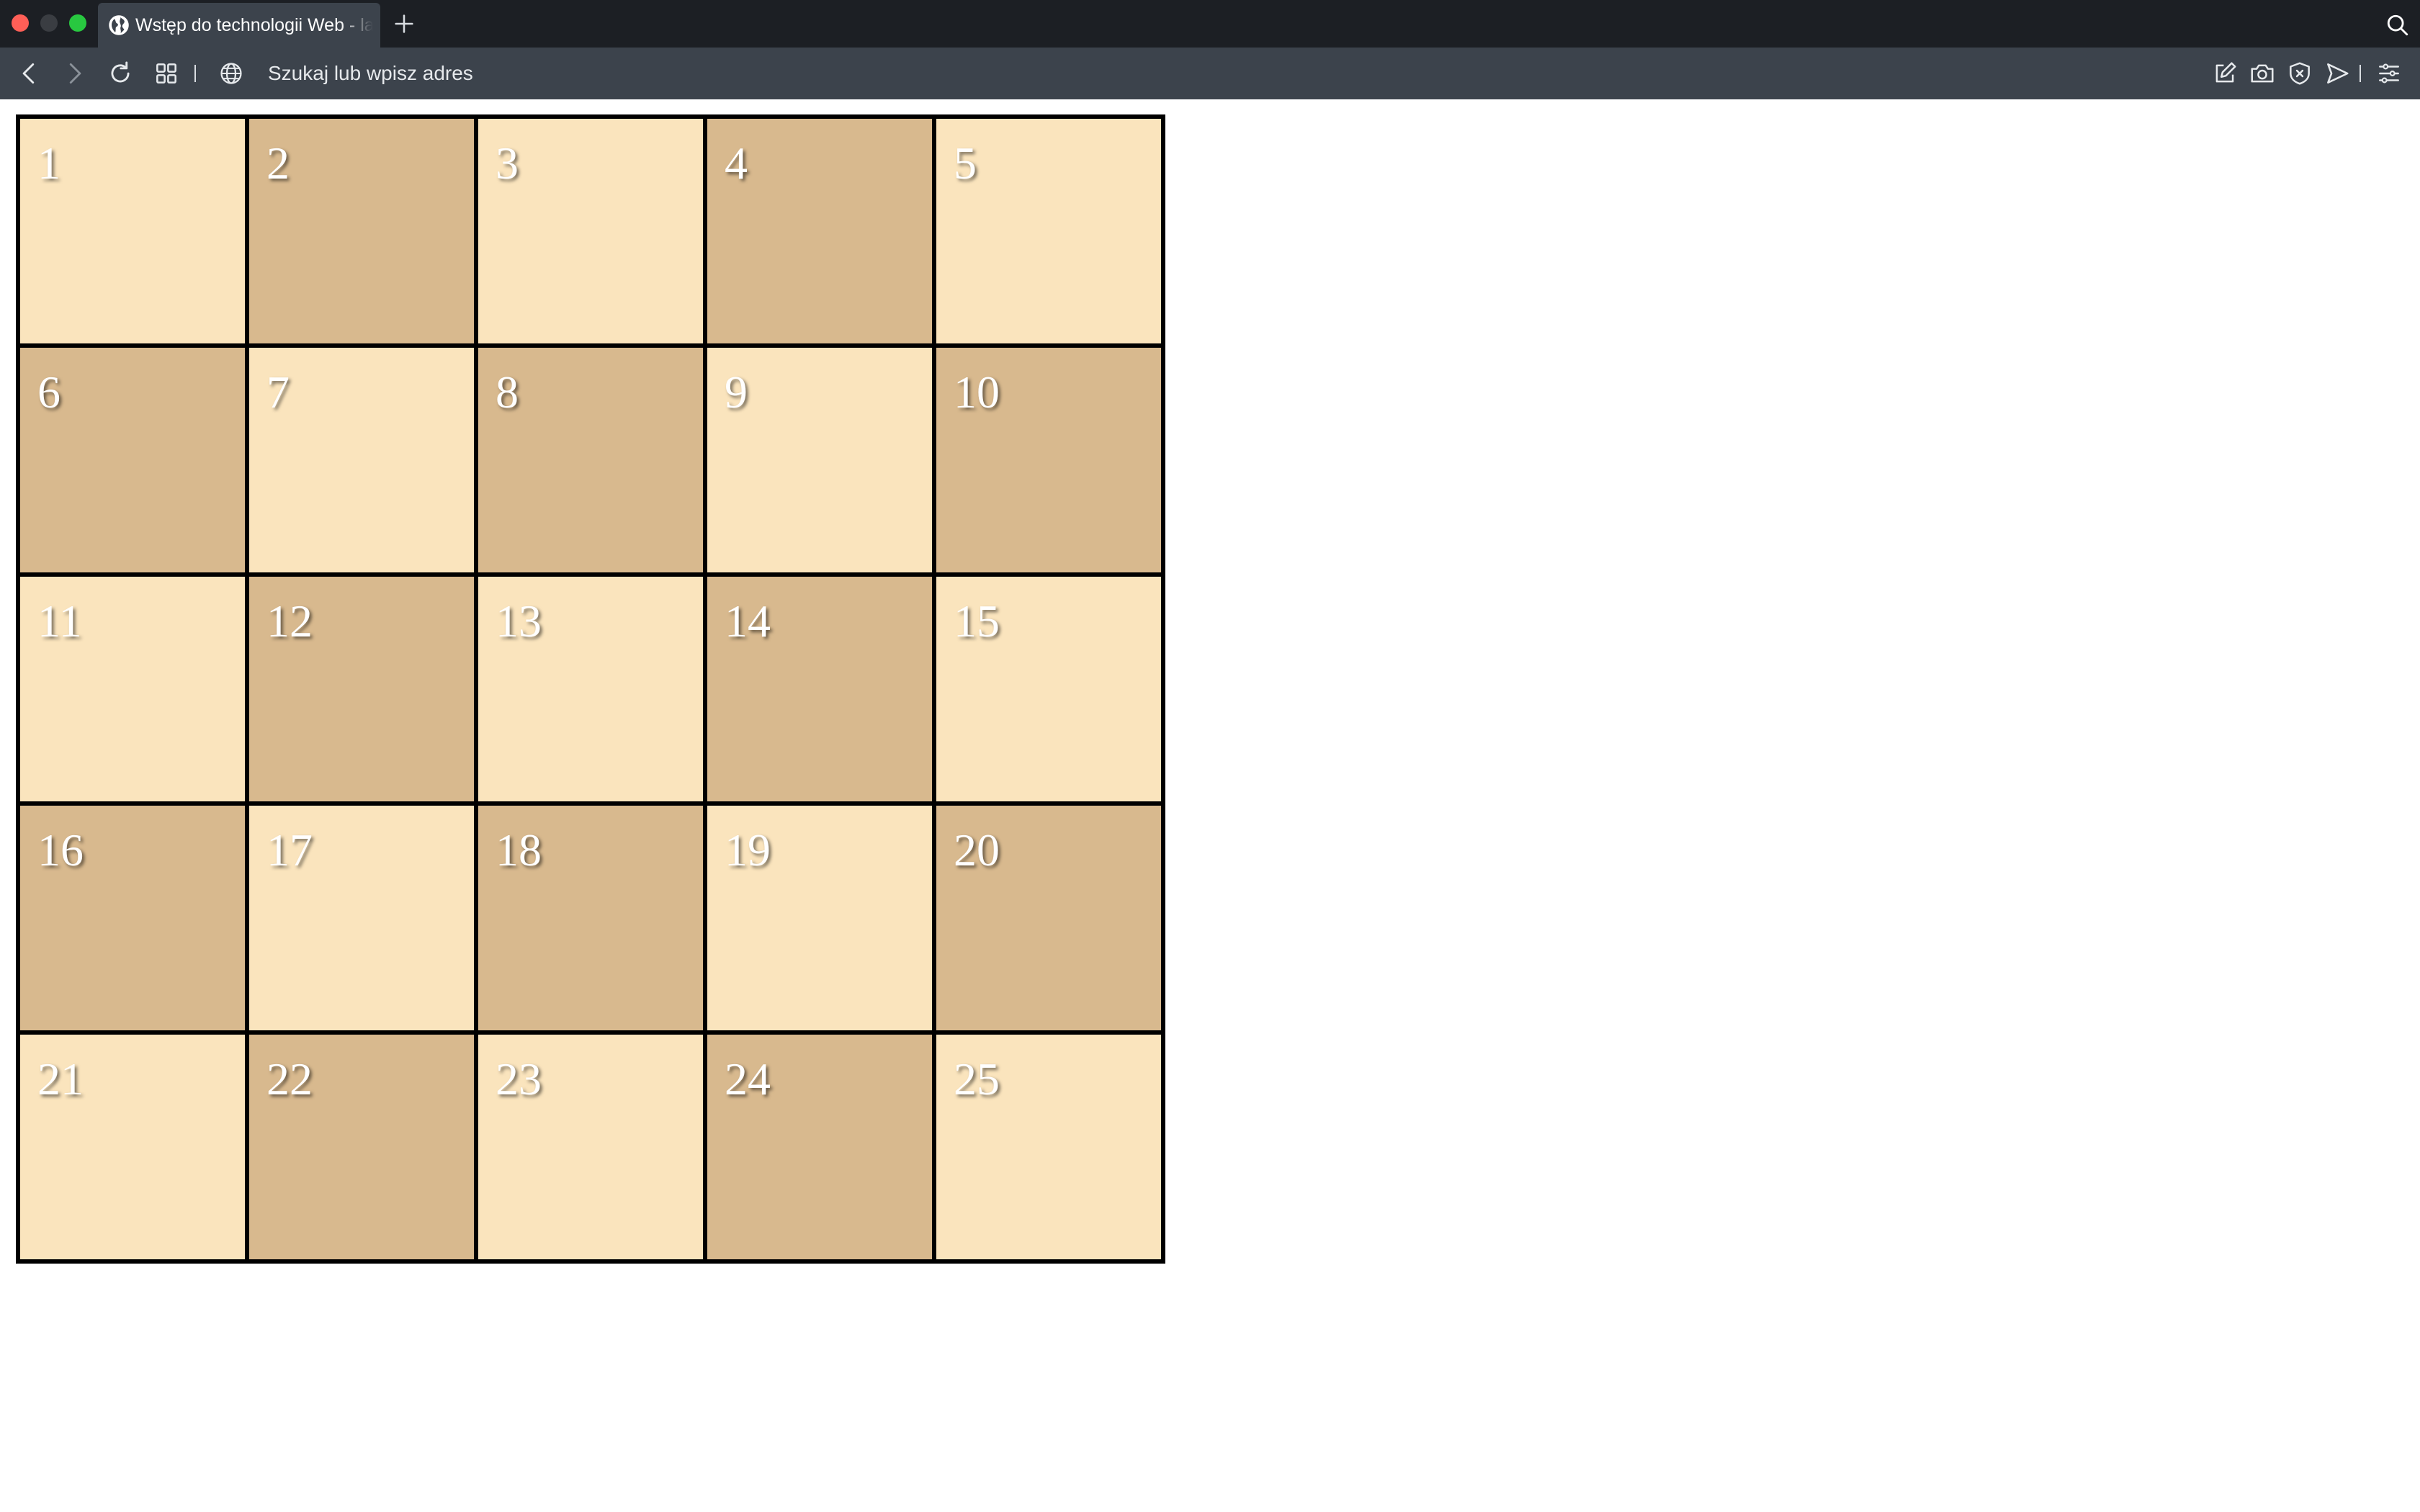 Image resolution: width=2420 pixels, height=1512 pixels. What do you see at coordinates (2397, 25) in the screenshot?
I see `search-icon` at bounding box center [2397, 25].